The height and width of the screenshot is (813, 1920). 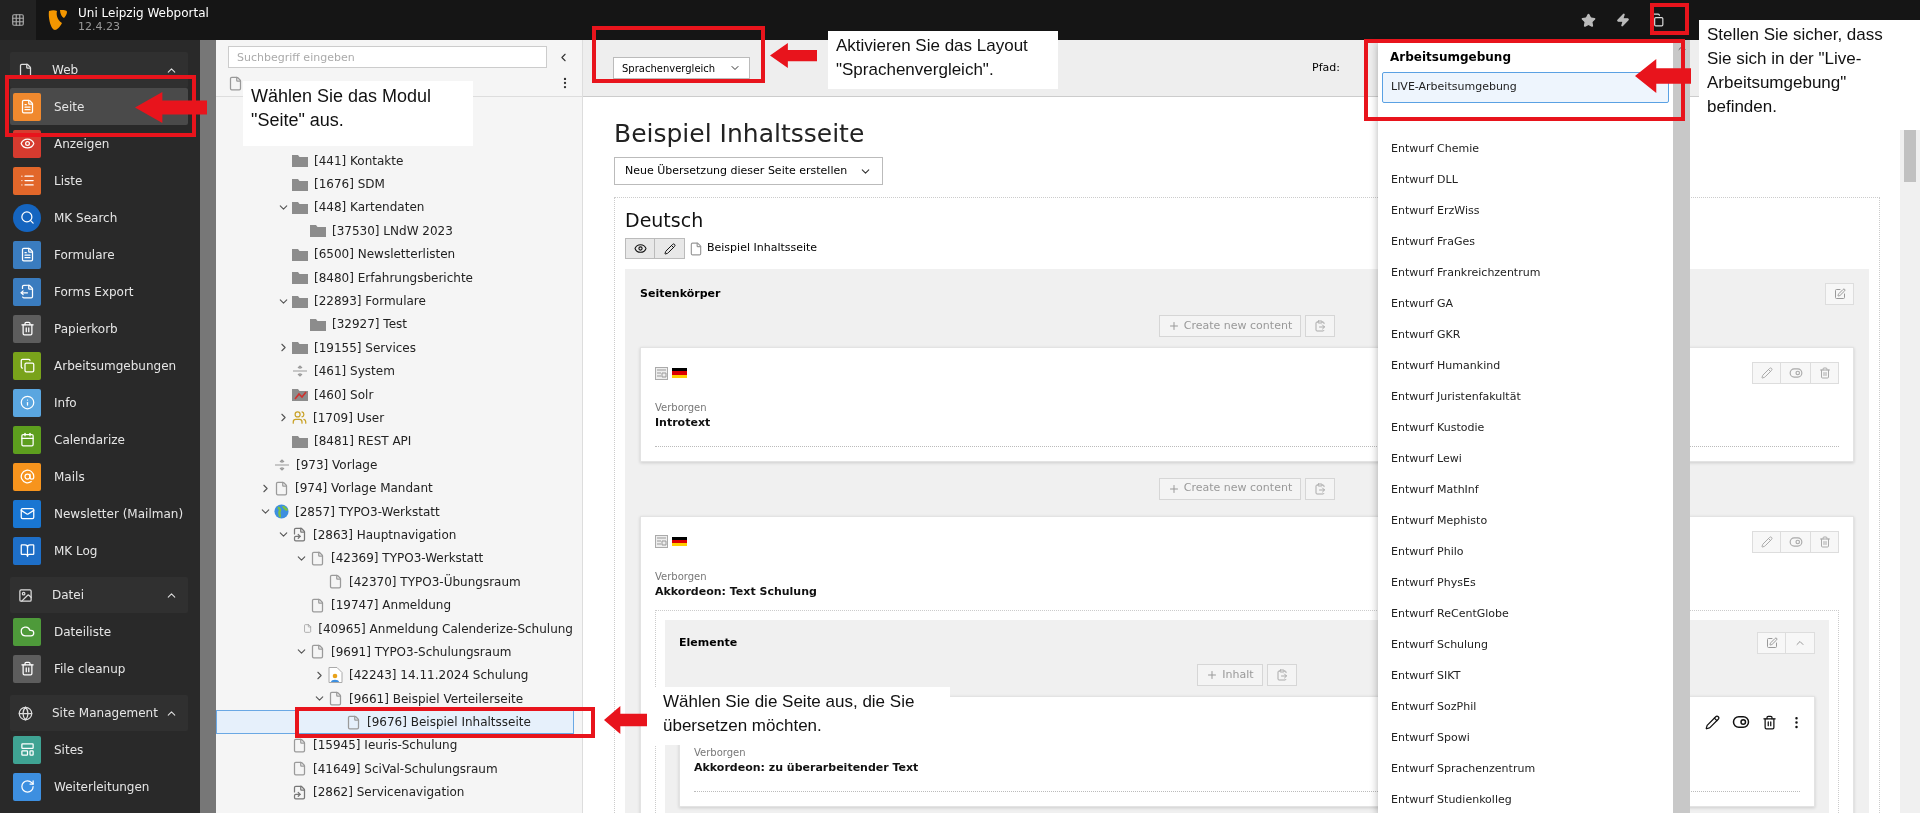 What do you see at coordinates (99, 550) in the screenshot?
I see `module-item: MK Log` at bounding box center [99, 550].